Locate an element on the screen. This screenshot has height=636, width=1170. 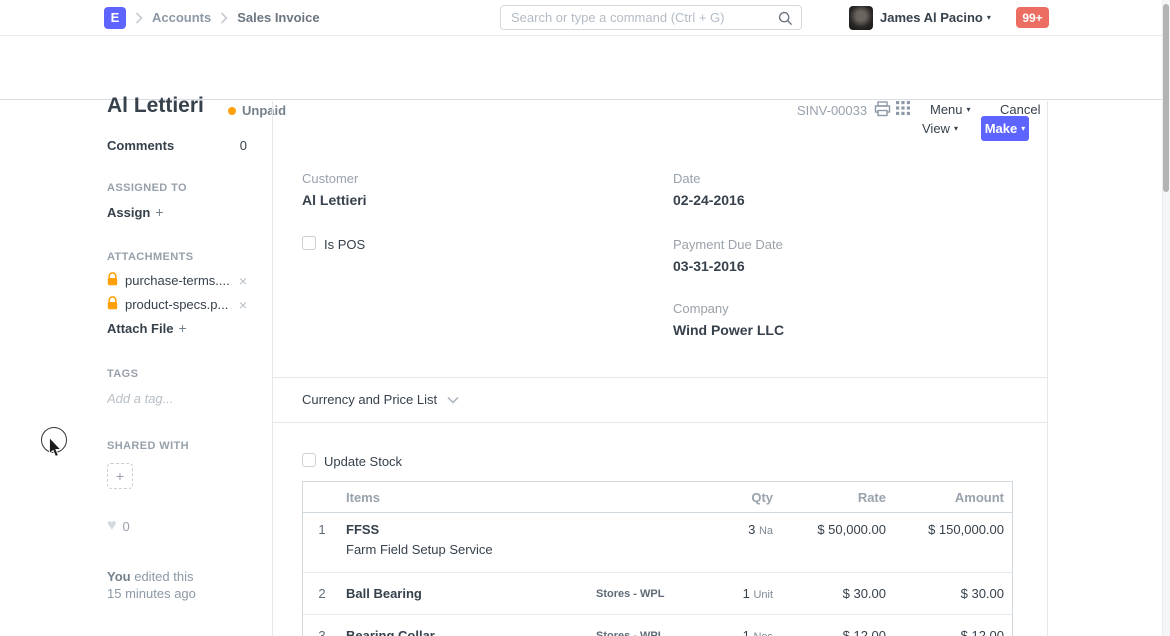
item-amount: $ 150,000.00 is located at coordinates (966, 529).